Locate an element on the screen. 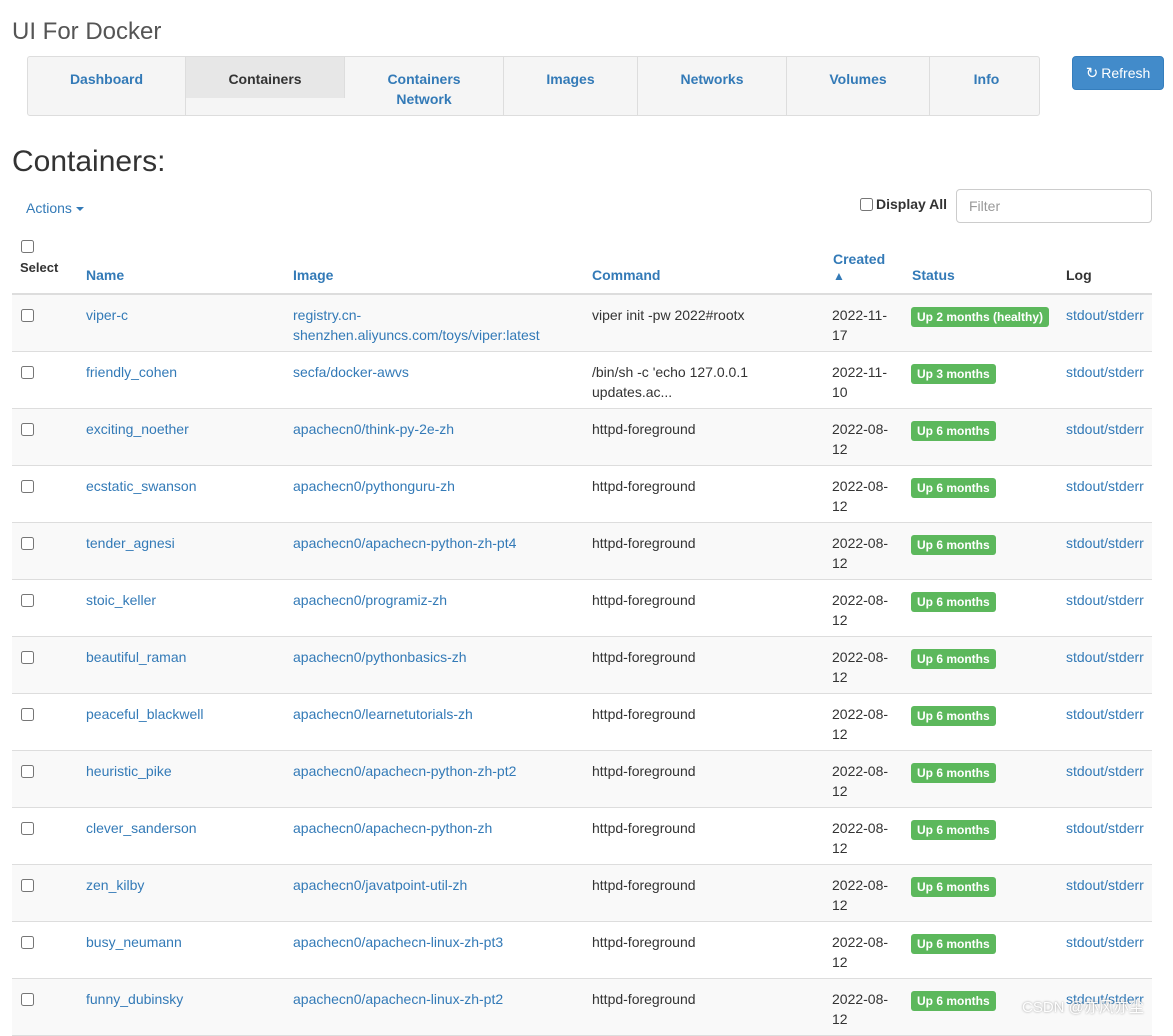 This screenshot has height=1036, width=1173. status-badge: Up 3 months is located at coordinates (953, 374).